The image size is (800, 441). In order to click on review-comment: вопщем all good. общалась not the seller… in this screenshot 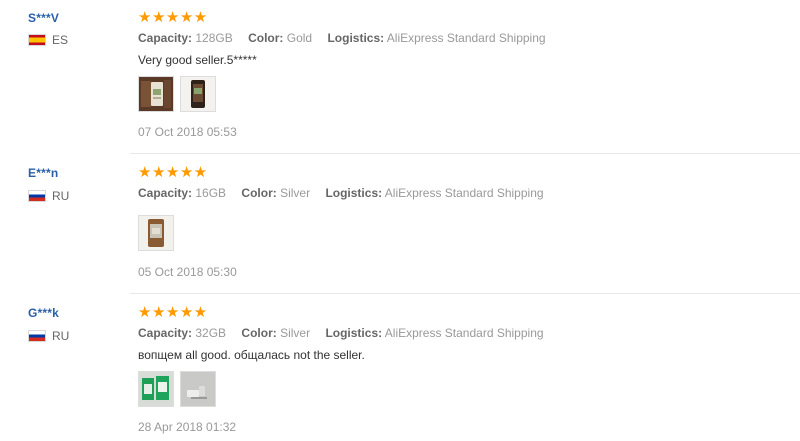, I will do `click(251, 355)`.